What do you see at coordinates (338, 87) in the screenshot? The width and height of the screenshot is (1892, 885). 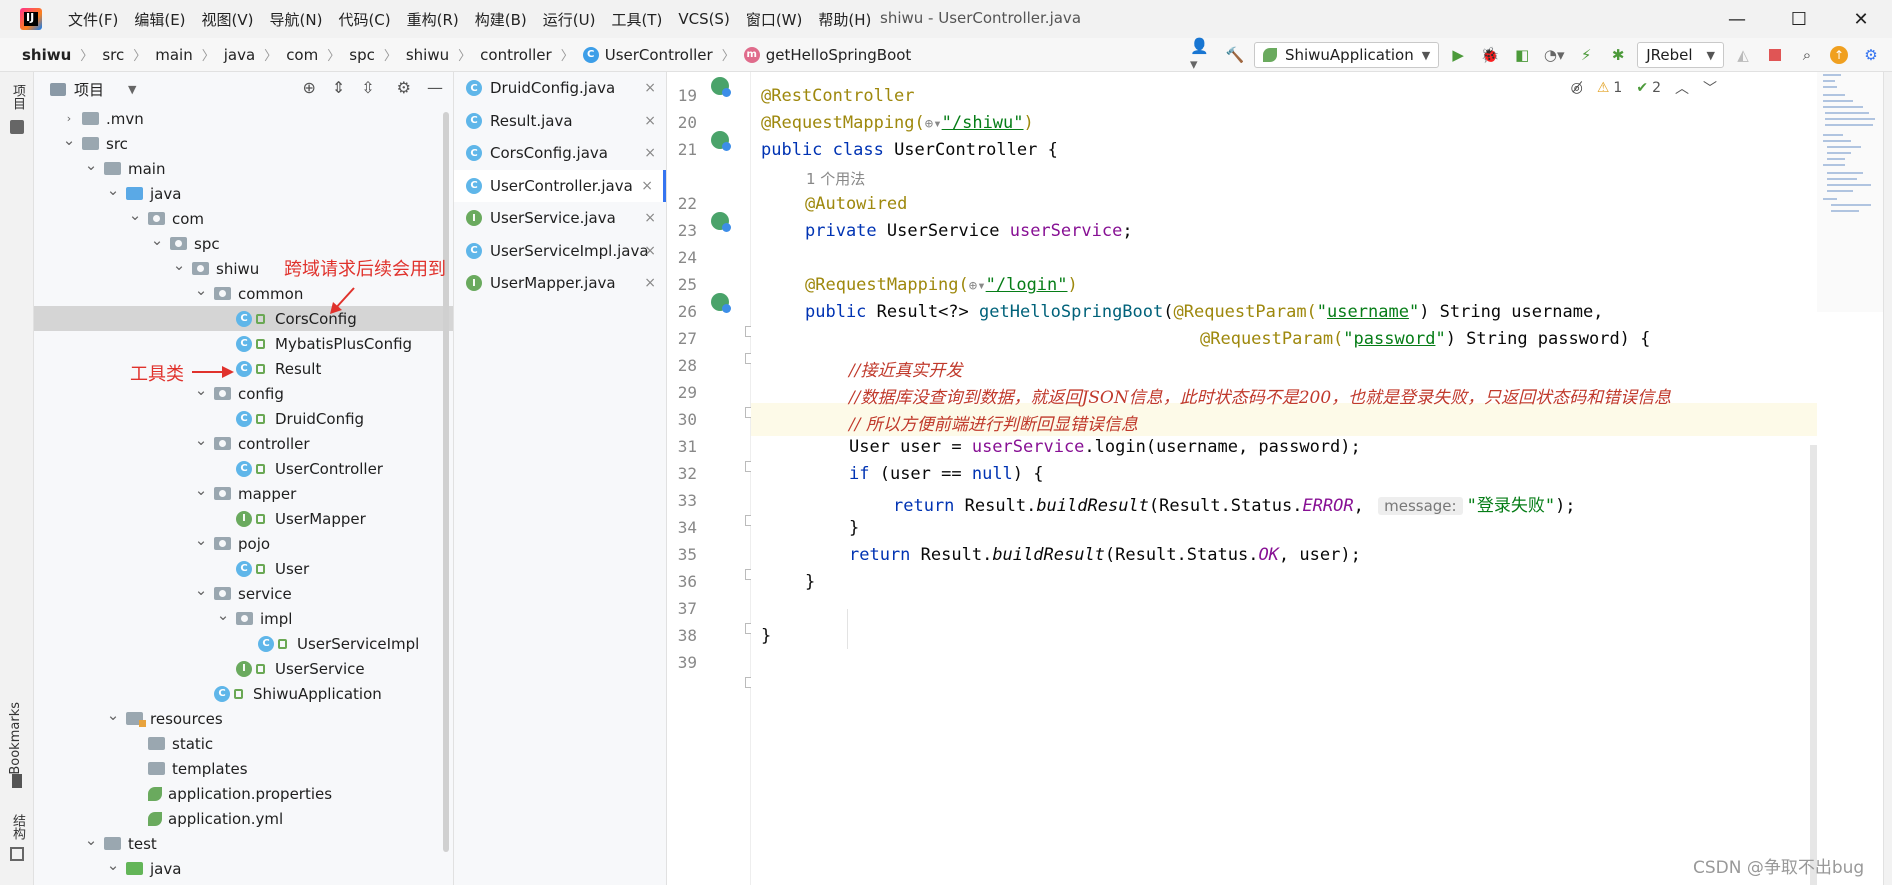 I see `expand-all-icon: ⇕` at bounding box center [338, 87].